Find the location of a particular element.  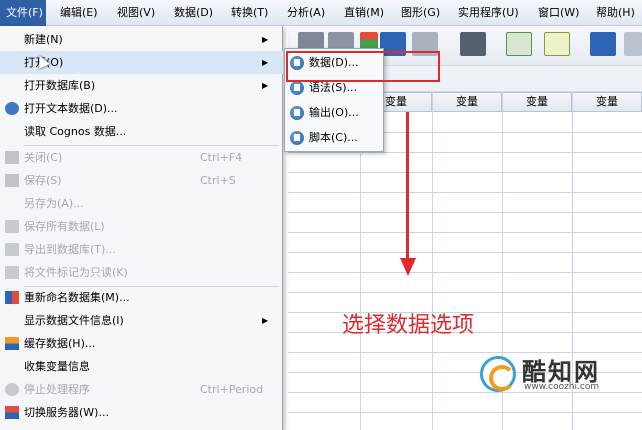

menu-item-save-all: 保存所有数据(L) is located at coordinates (141, 226).